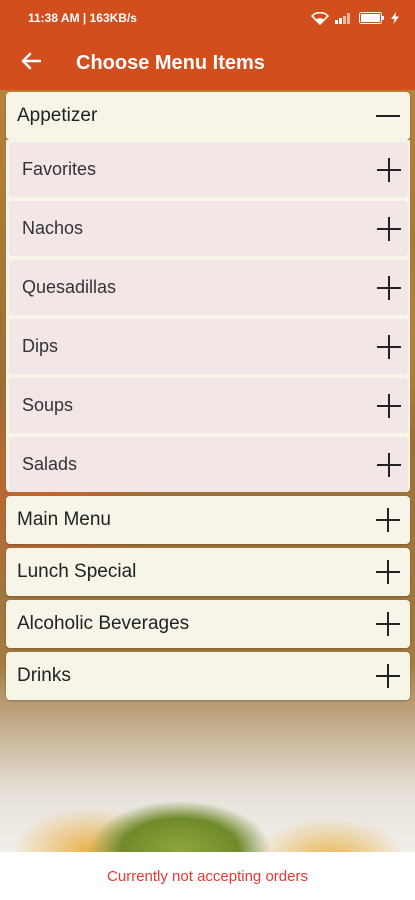 Image resolution: width=415 pixels, height=900 pixels. What do you see at coordinates (208, 116) in the screenshot?
I see `category-appetizer: Appetizer` at bounding box center [208, 116].